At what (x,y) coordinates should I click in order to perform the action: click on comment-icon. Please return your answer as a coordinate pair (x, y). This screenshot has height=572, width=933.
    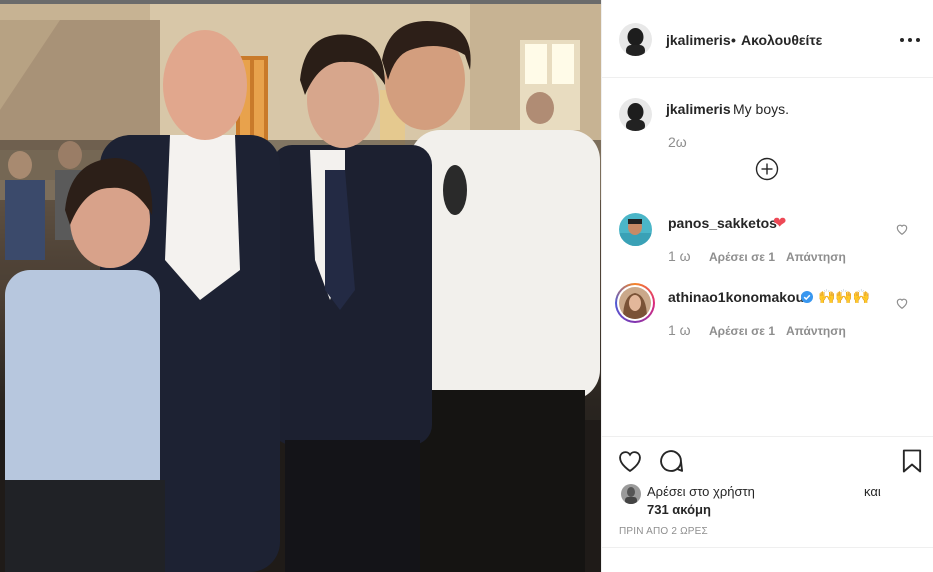
    Looking at the image, I should click on (671, 461).